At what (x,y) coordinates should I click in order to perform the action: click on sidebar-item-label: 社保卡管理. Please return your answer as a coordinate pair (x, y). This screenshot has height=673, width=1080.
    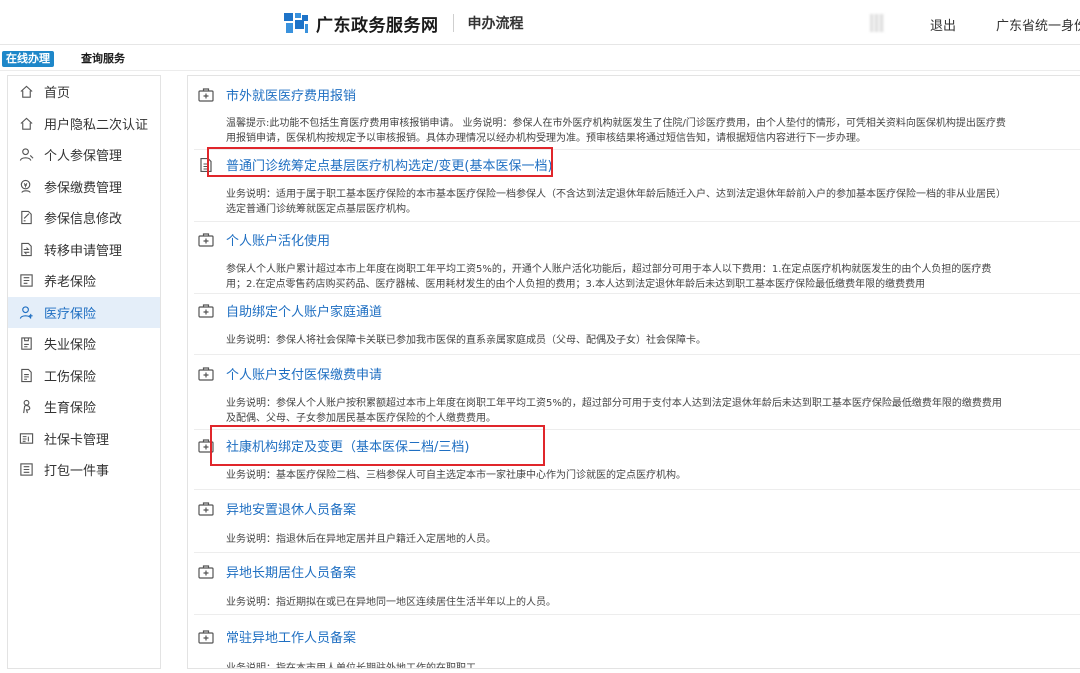
    Looking at the image, I should click on (77, 440).